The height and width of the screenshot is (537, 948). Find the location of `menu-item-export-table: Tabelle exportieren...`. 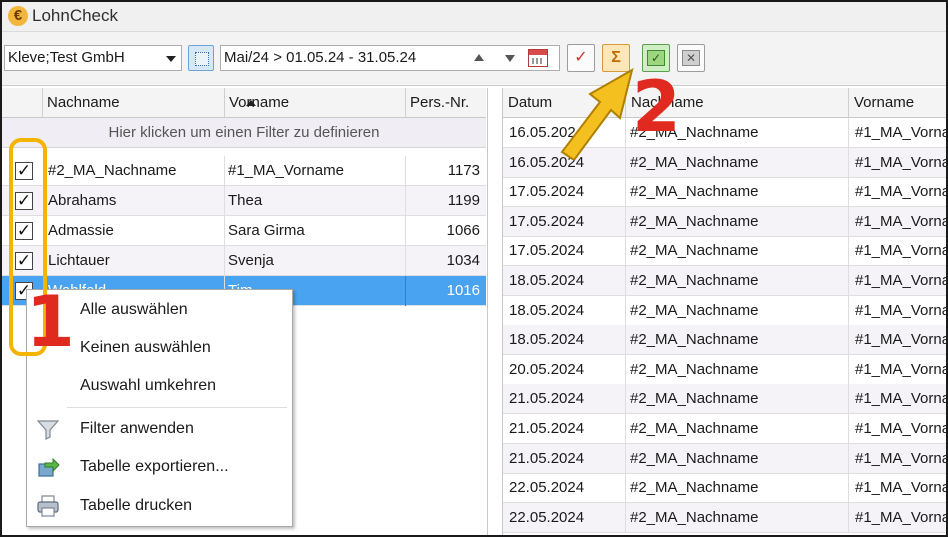

menu-item-export-table: Tabelle exportieren... is located at coordinates (159, 467).